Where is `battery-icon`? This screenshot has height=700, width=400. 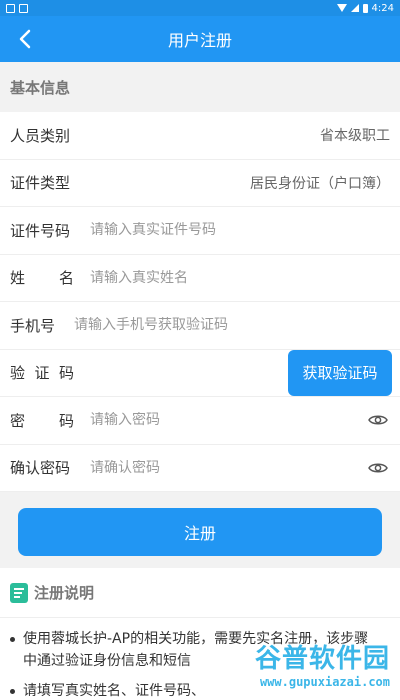
battery-icon is located at coordinates (365, 8).